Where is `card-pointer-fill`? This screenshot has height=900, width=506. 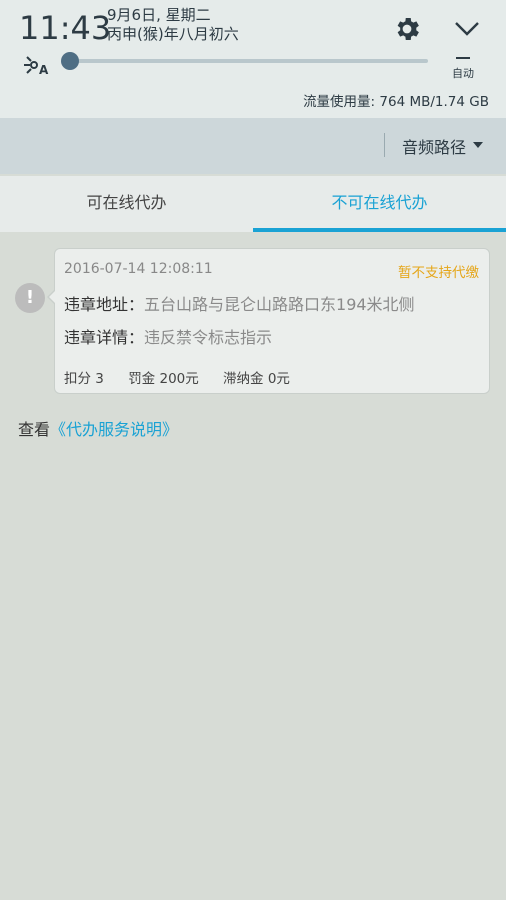
card-pointer-fill is located at coordinates (52, 297).